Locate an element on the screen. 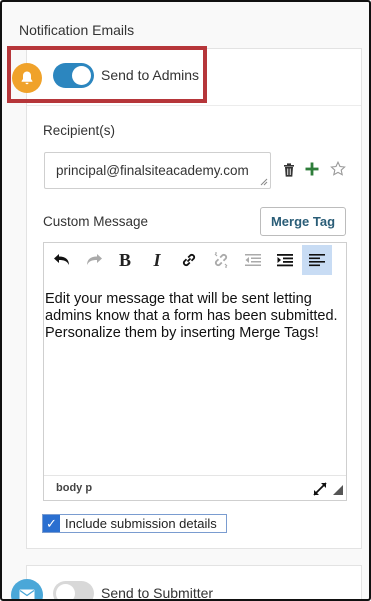 This screenshot has height=601, width=371. element-path: body p is located at coordinates (74, 488).